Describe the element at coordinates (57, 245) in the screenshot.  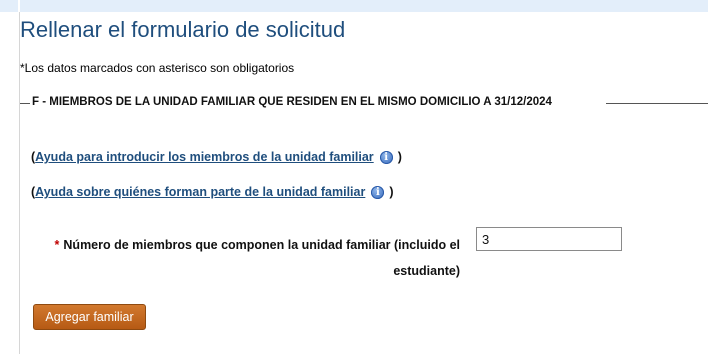
I see `required-asterisk: *` at that location.